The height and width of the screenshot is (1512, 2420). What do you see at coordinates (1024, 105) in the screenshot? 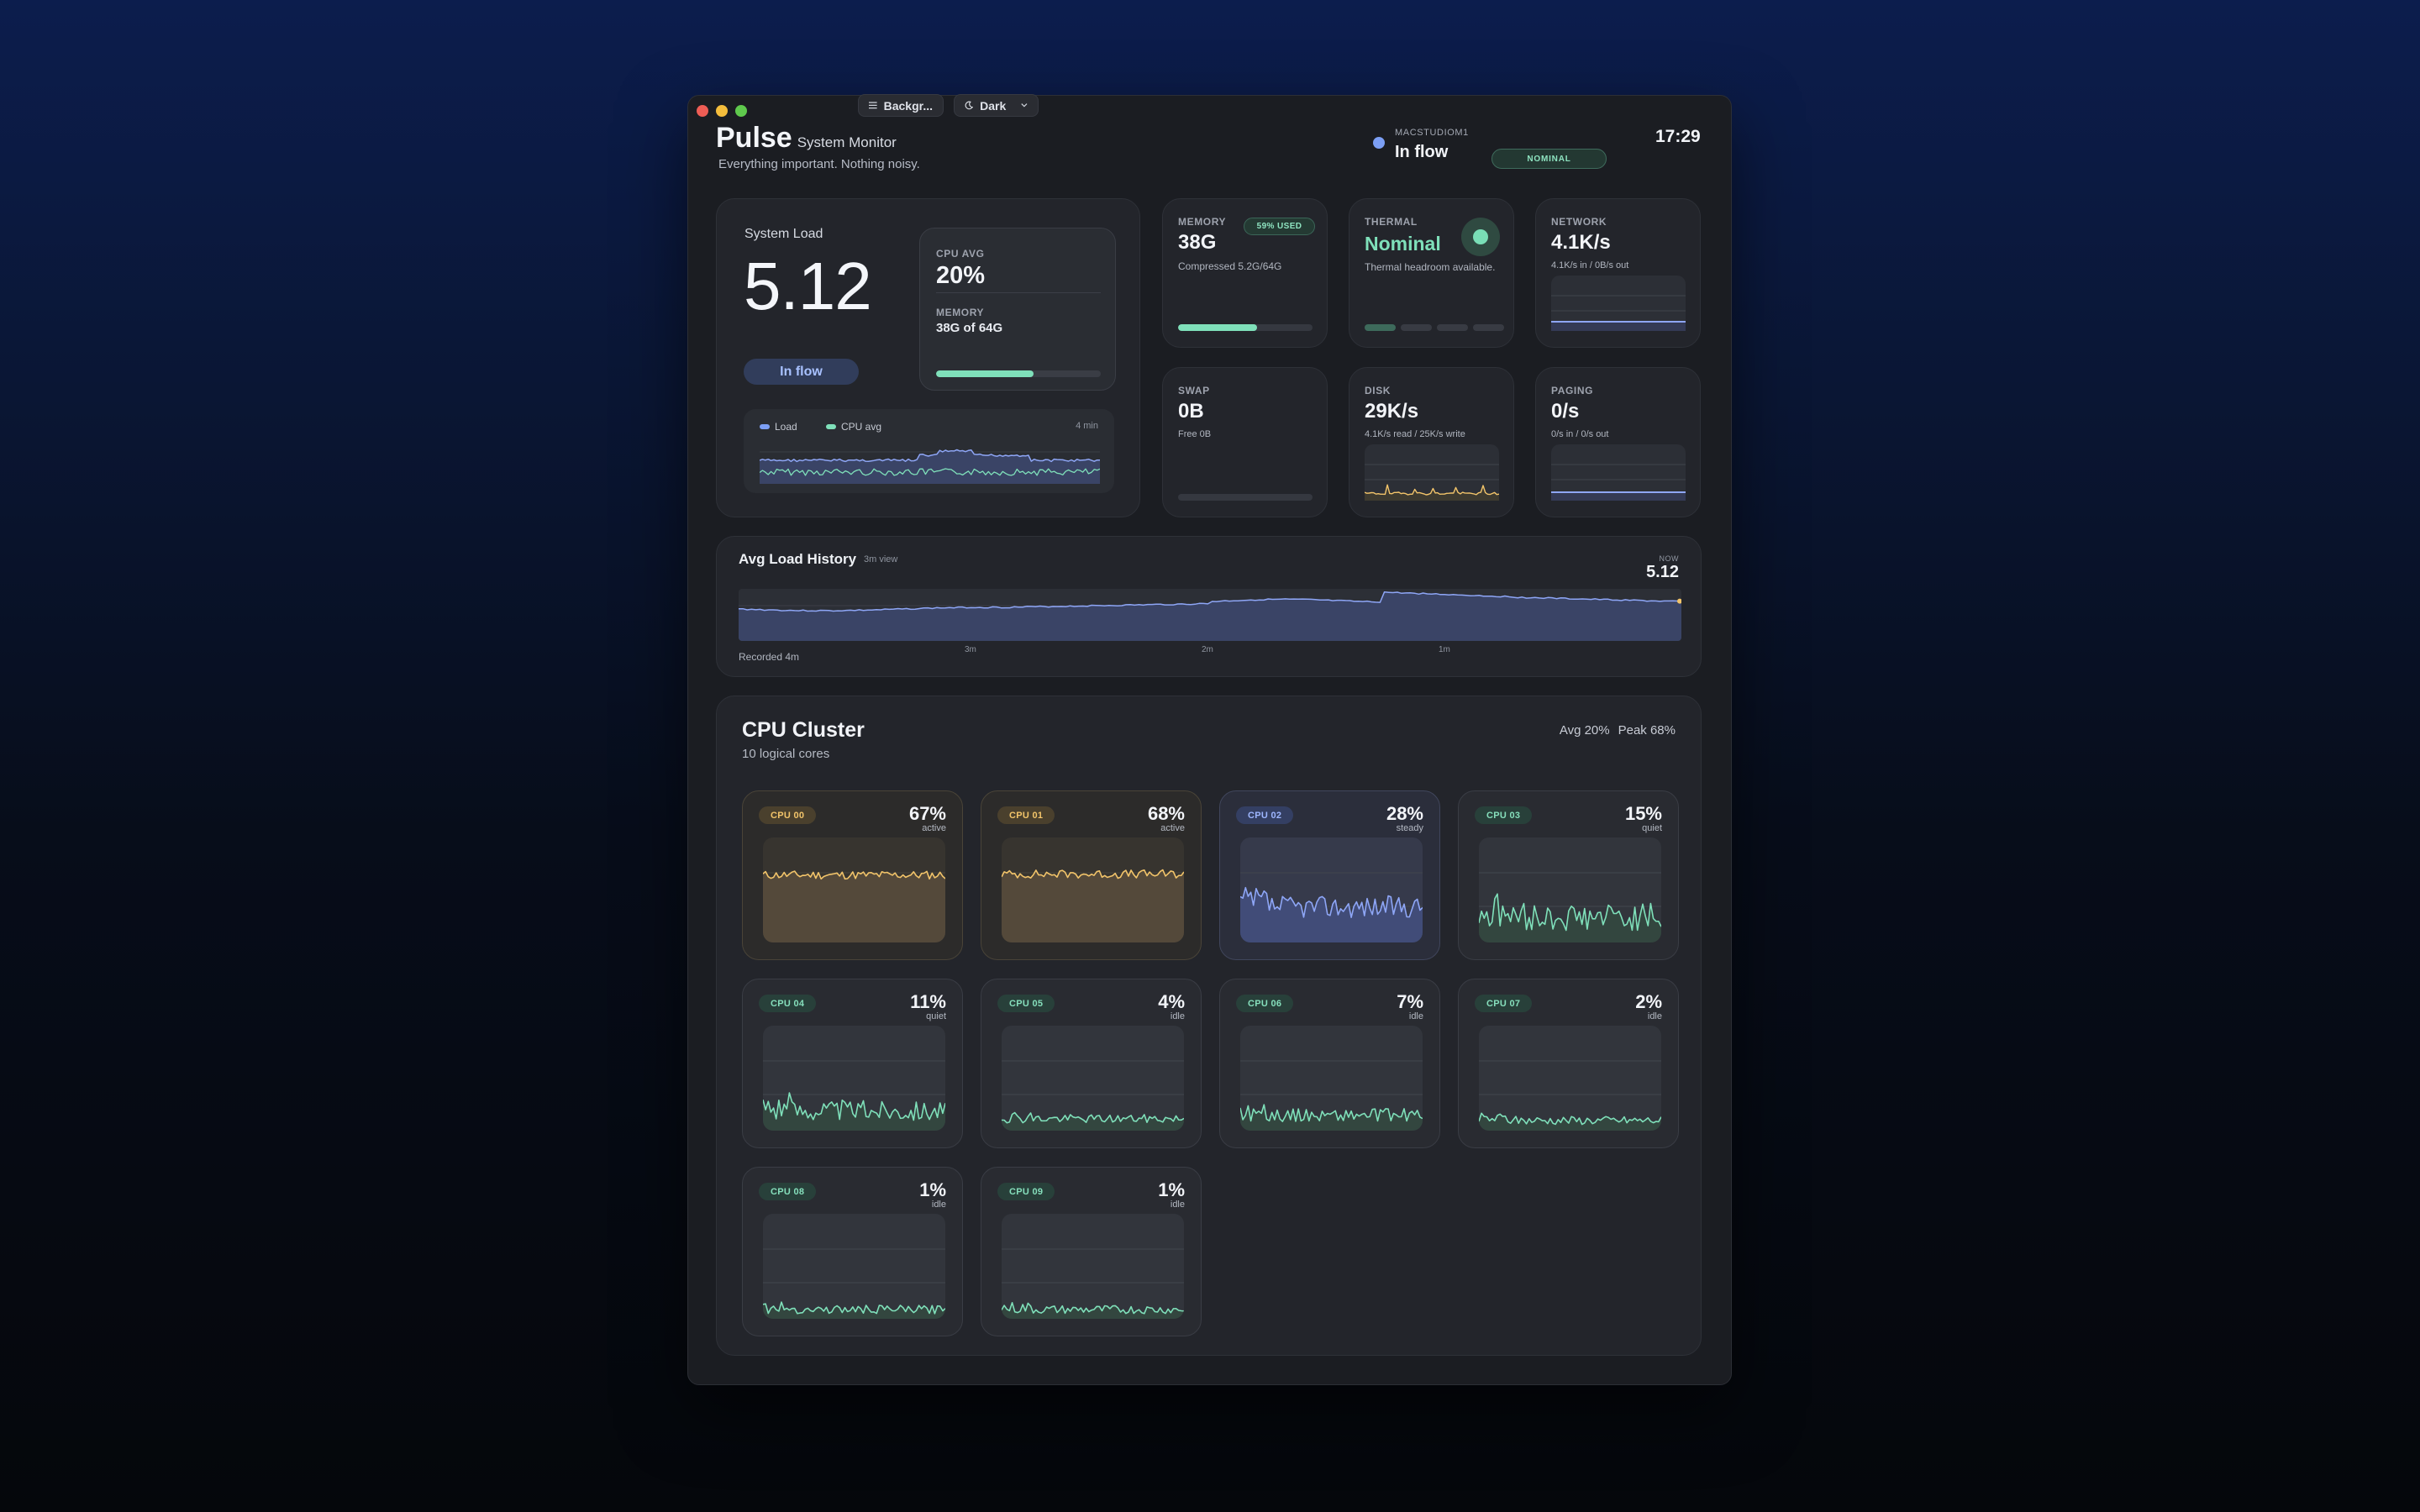
I see `chevron-down-icon` at bounding box center [1024, 105].